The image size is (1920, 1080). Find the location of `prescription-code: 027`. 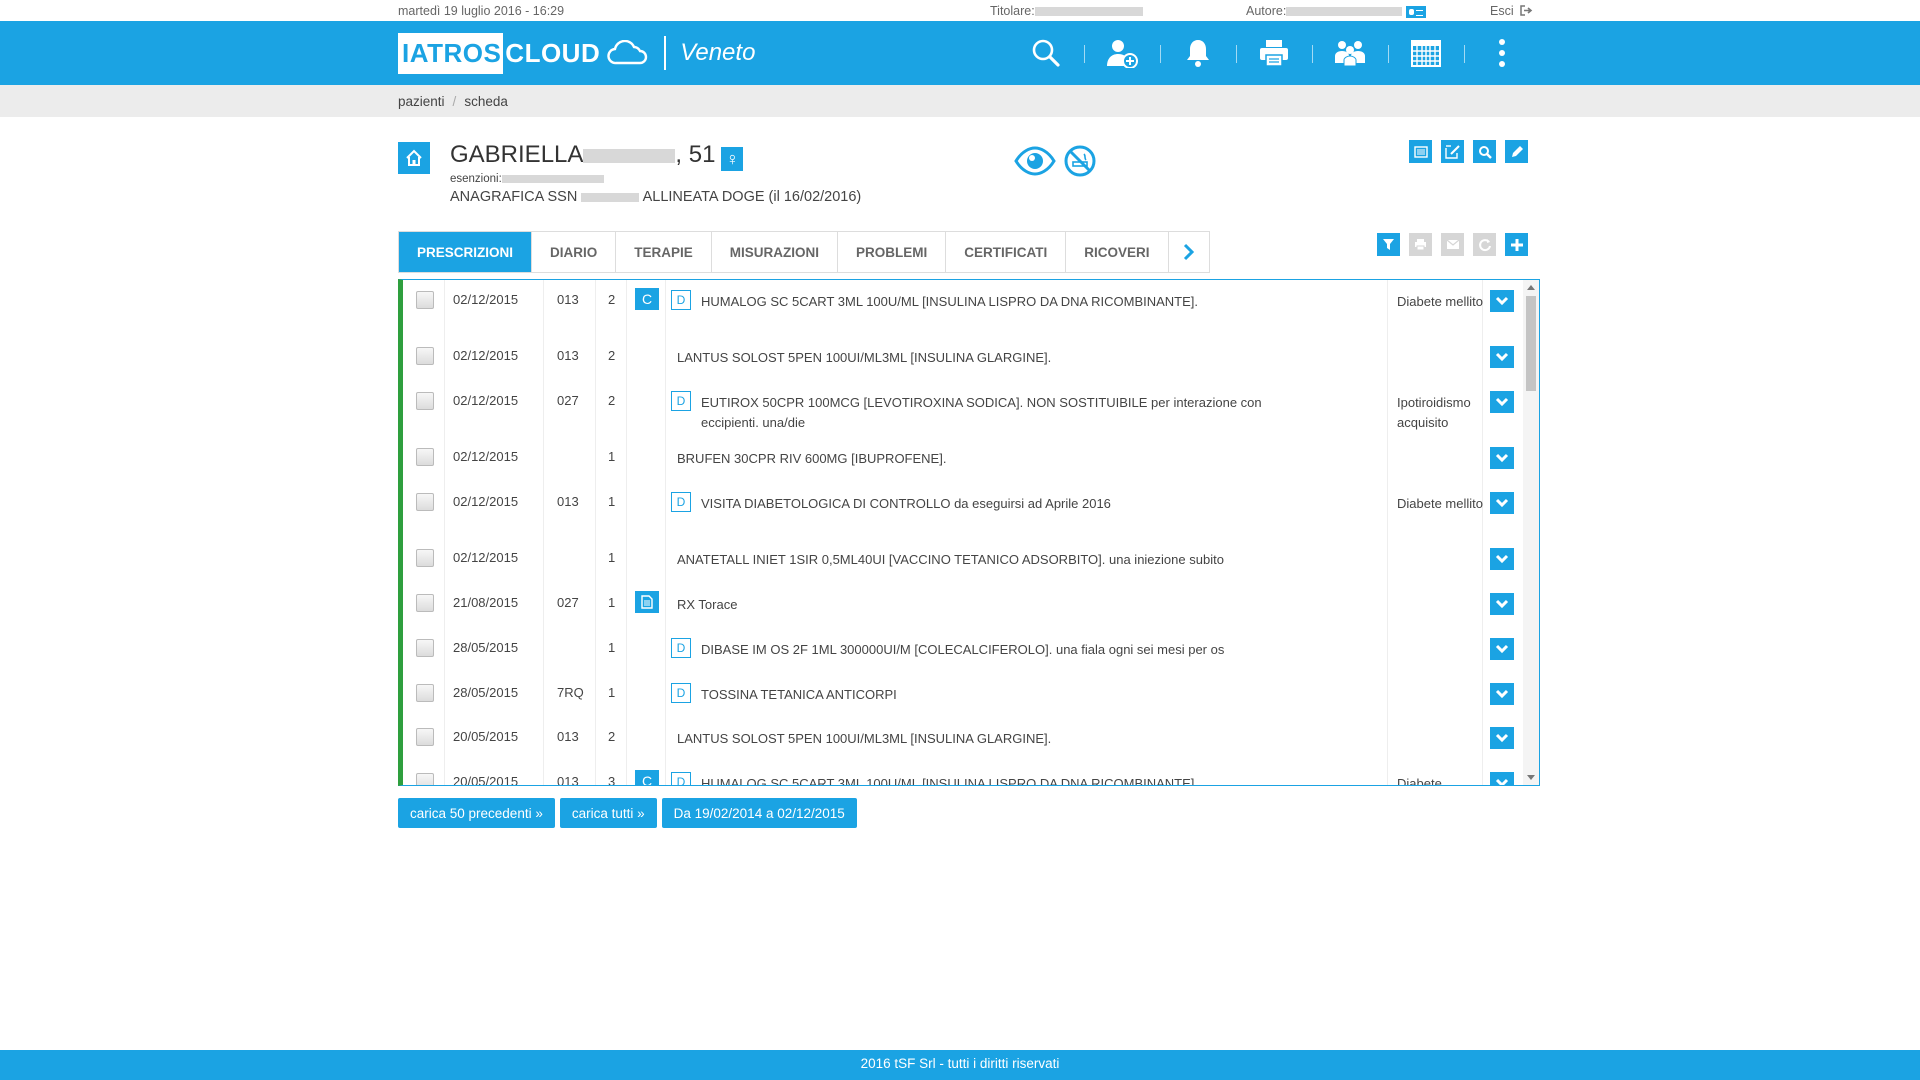

prescription-code: 027 is located at coordinates (568, 602).